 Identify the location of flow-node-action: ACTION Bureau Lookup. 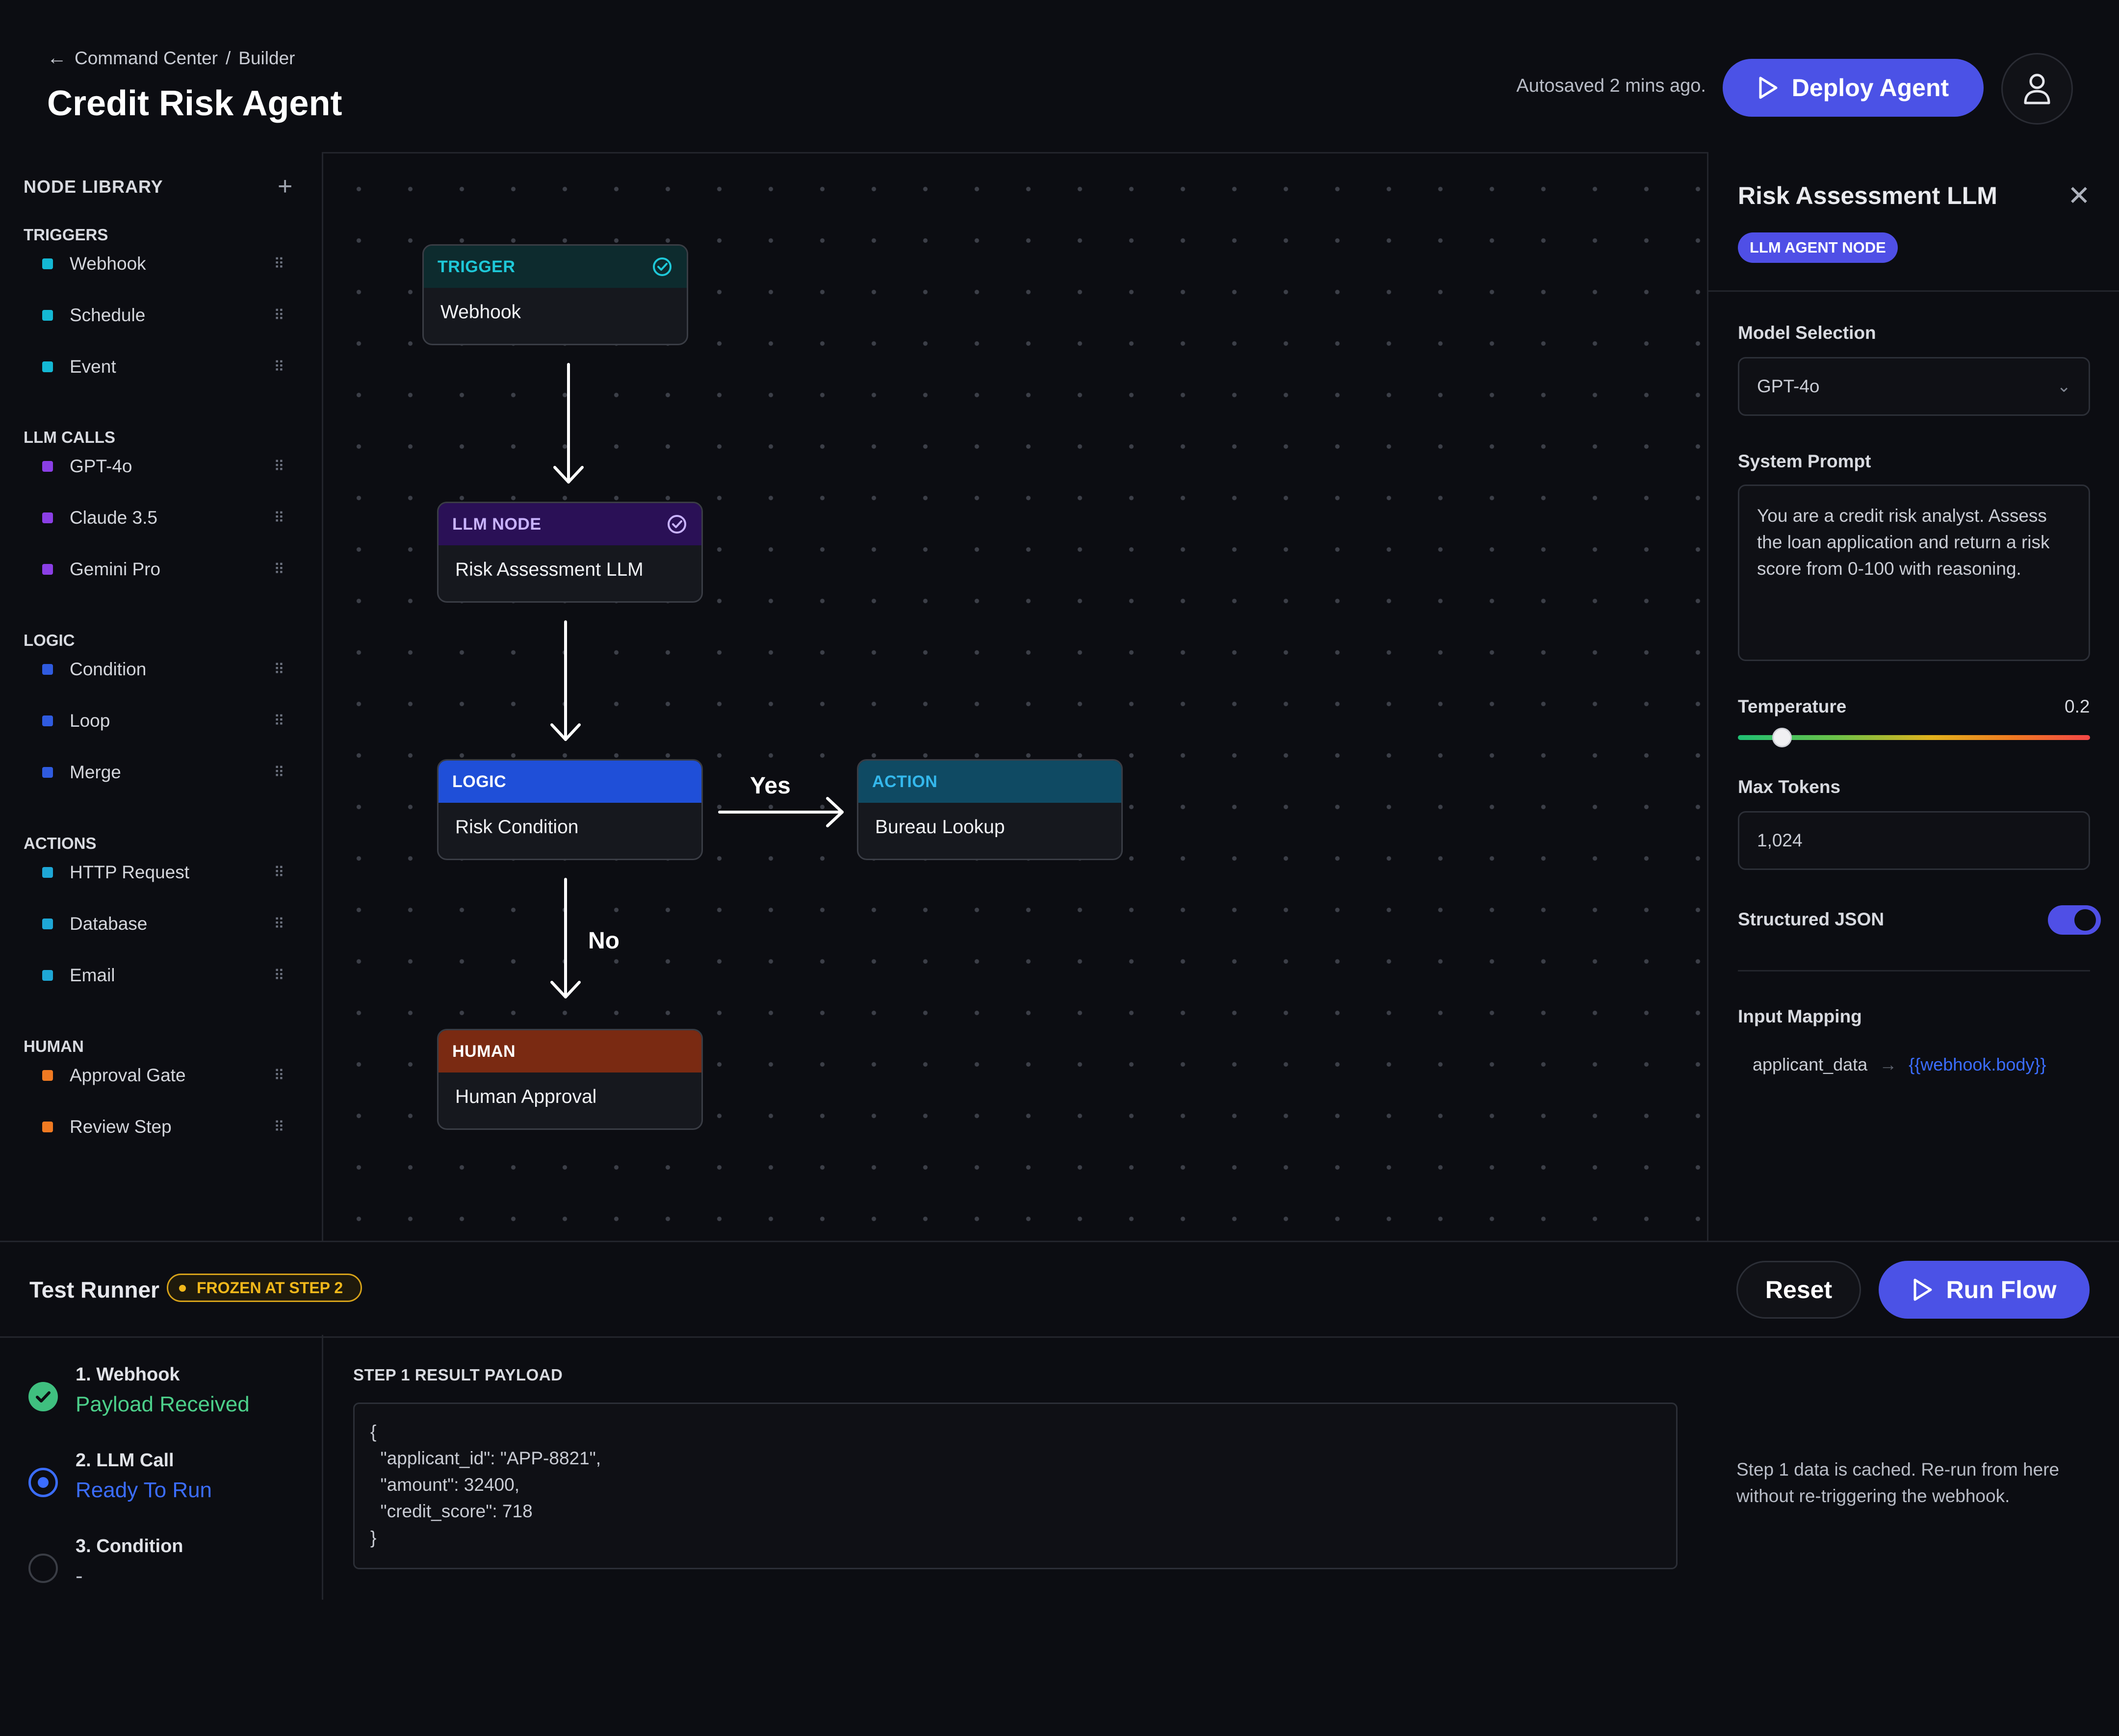
(990, 810).